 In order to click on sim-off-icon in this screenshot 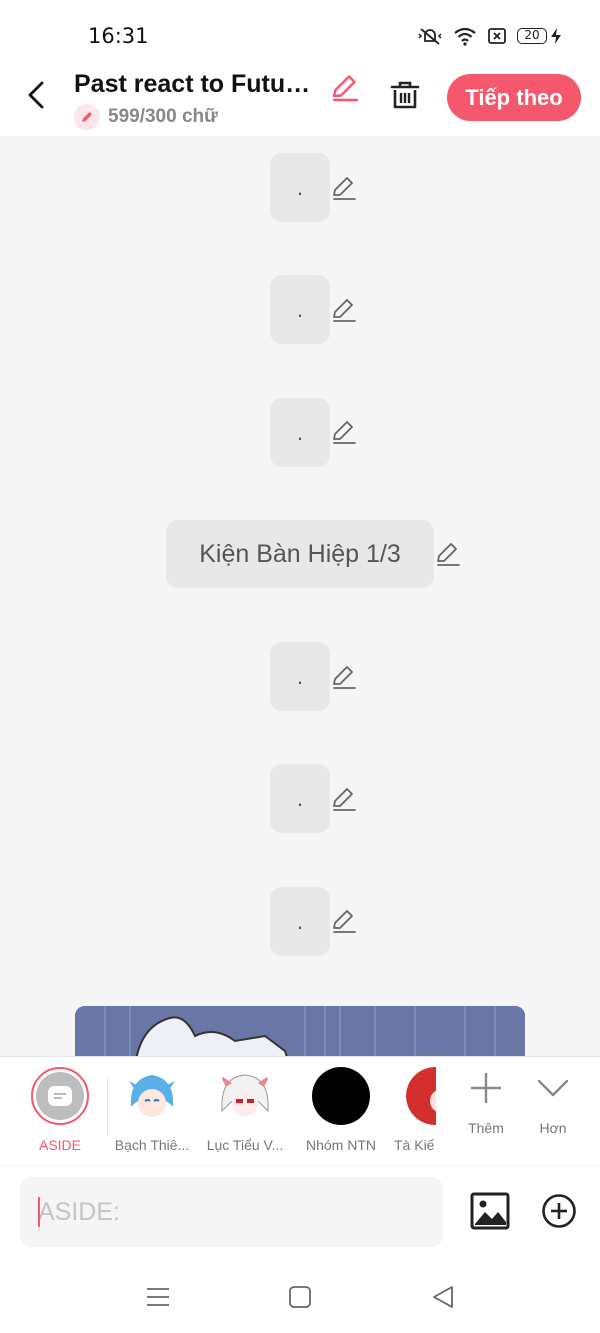, I will do `click(497, 36)`.